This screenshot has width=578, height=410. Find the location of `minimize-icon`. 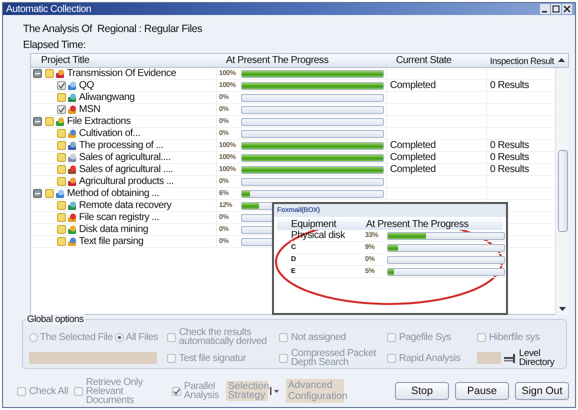

minimize-icon is located at coordinates (545, 9).